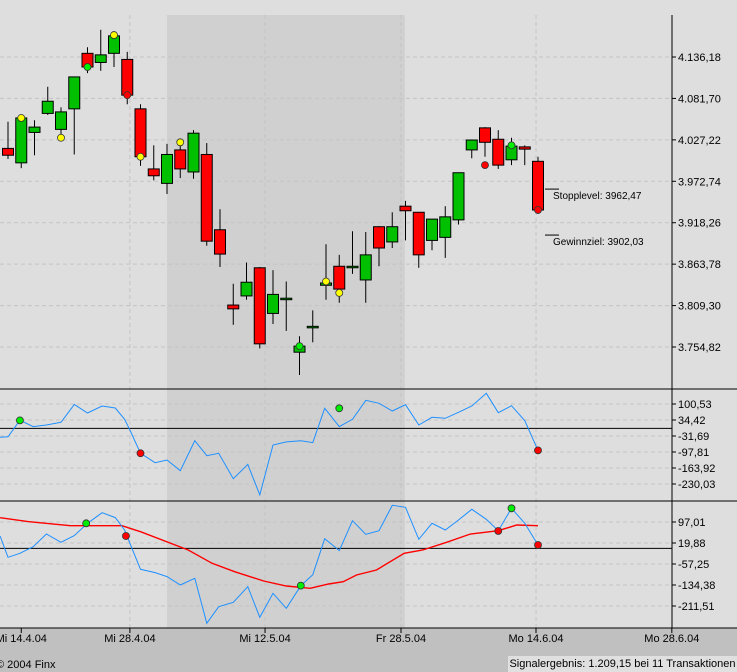 Image resolution: width=737 pixels, height=672 pixels. I want to click on osc2-tick-label: -57,25, so click(693, 565).